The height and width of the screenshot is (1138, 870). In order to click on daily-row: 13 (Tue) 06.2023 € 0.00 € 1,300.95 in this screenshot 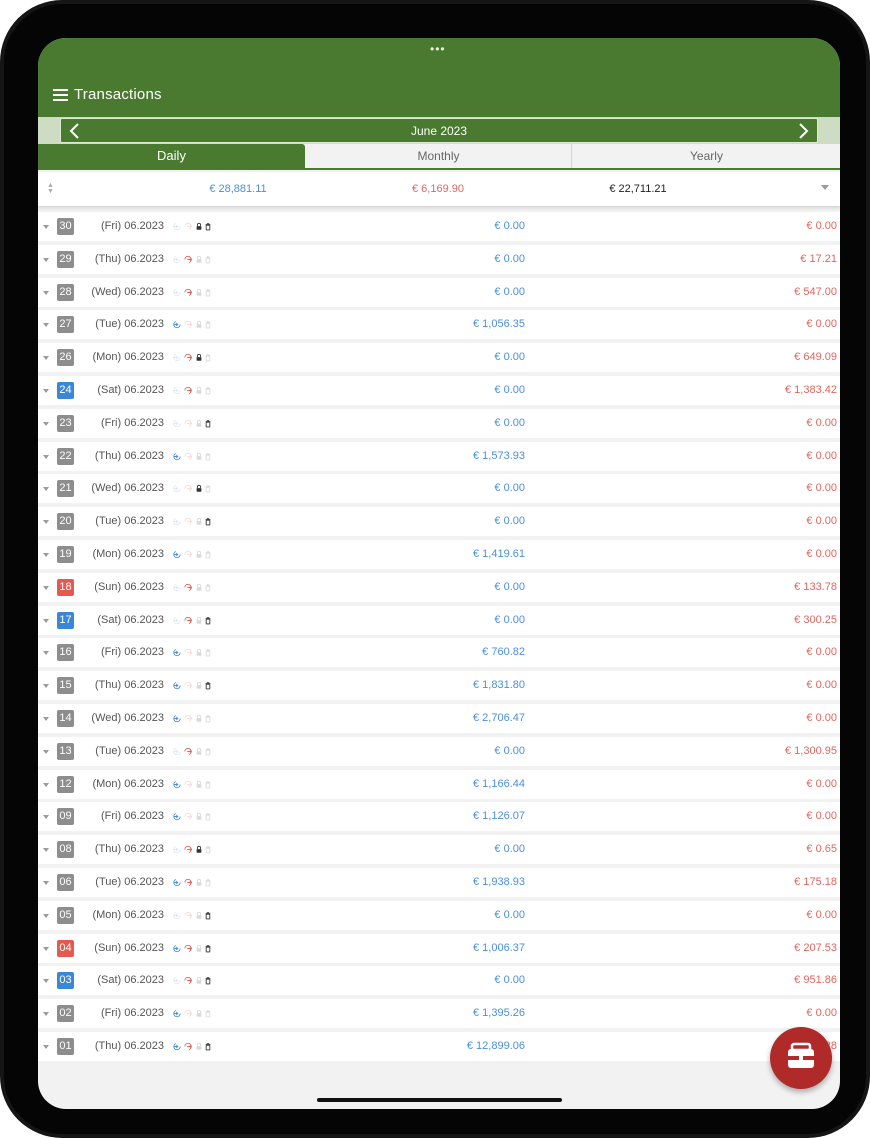, I will do `click(439, 751)`.